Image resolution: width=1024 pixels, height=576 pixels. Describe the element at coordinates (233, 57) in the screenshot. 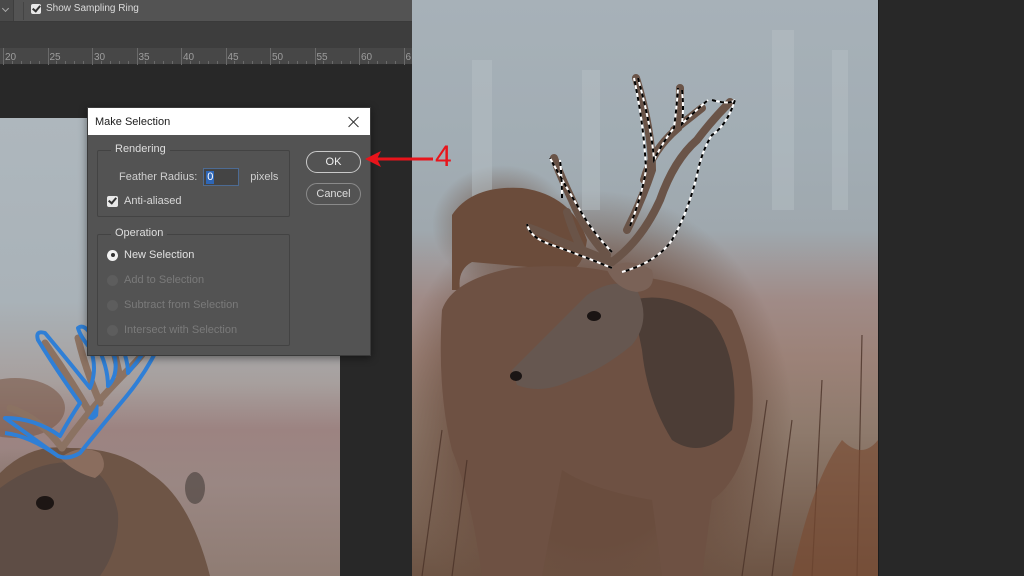

I see `ruler-label: 45` at that location.